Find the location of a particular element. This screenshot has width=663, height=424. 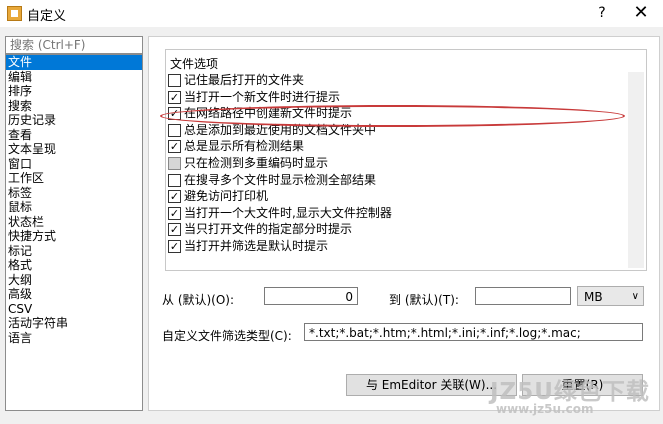

option-row: ✓ 当打开并筛选是默认时提示 is located at coordinates (398, 246).